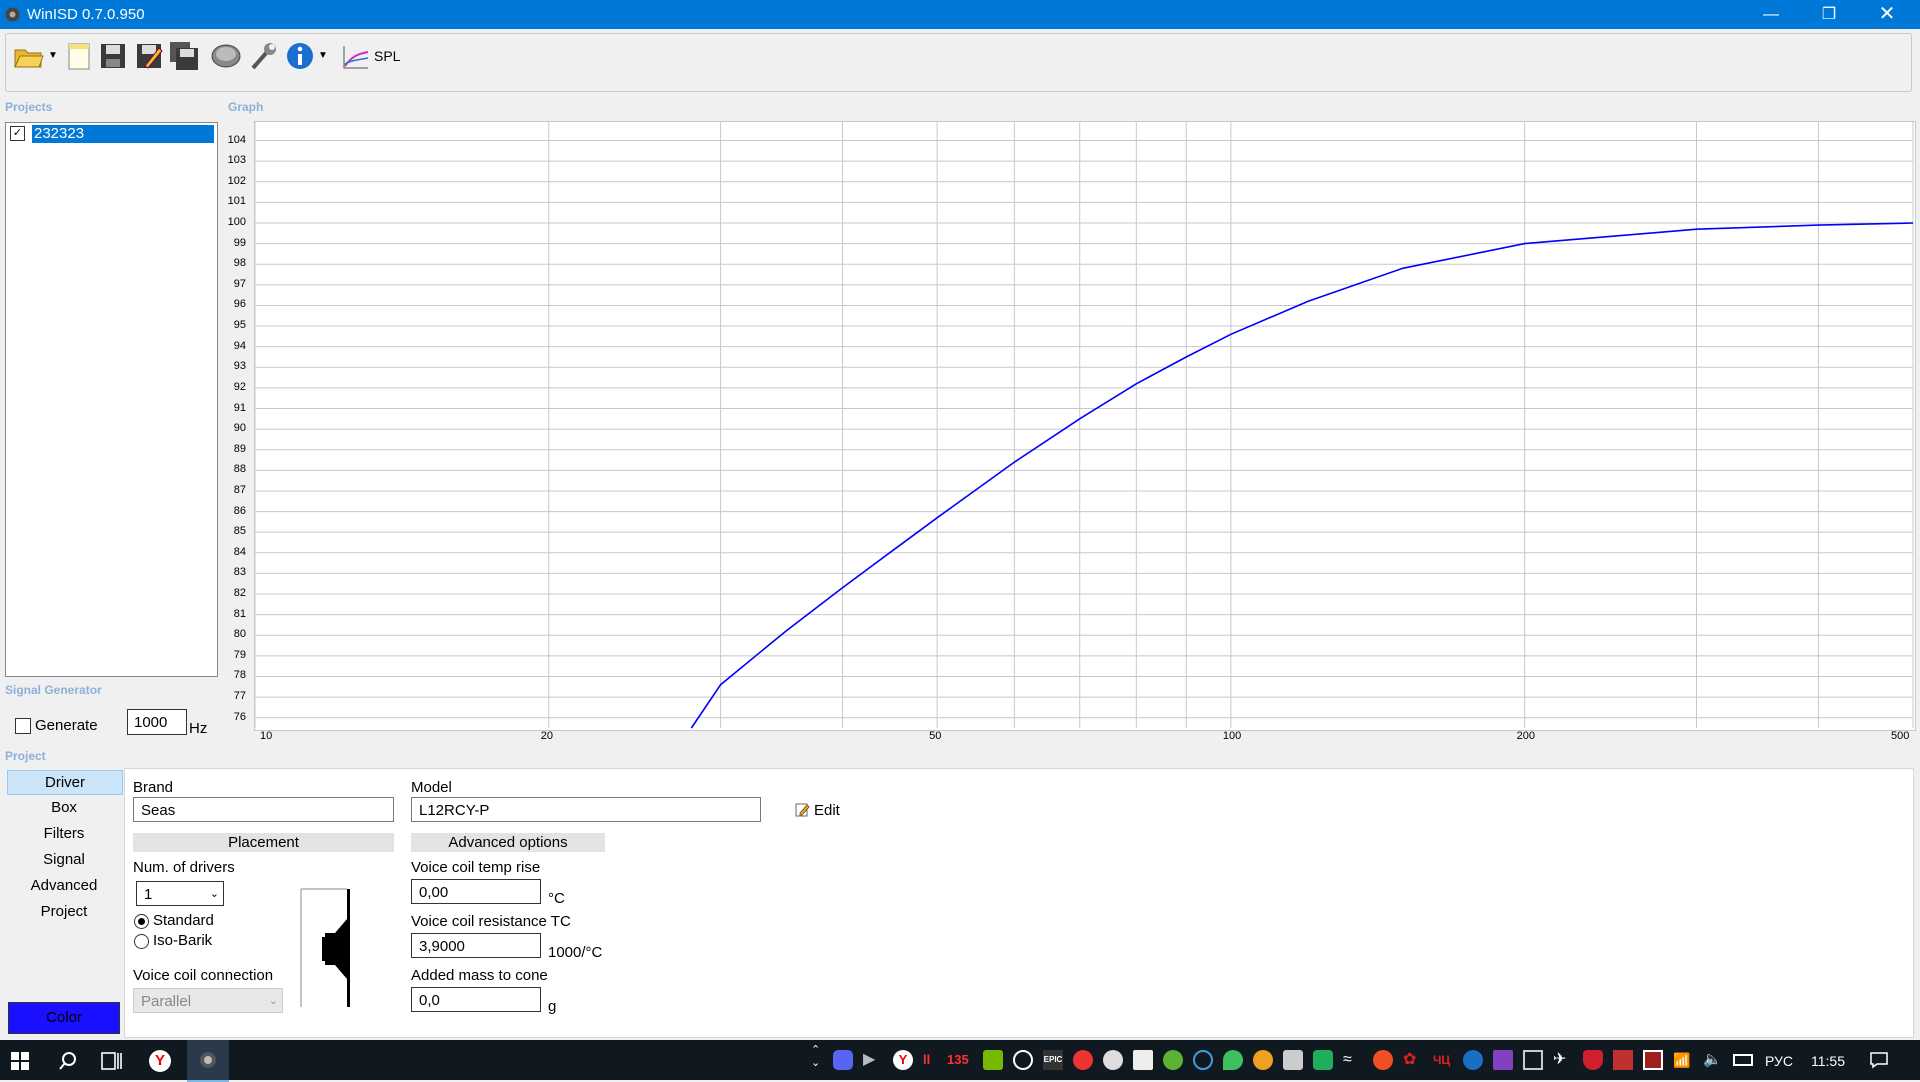 The width and height of the screenshot is (1920, 1082). What do you see at coordinates (1233, 1060) in the screenshot?
I see `location-icon` at bounding box center [1233, 1060].